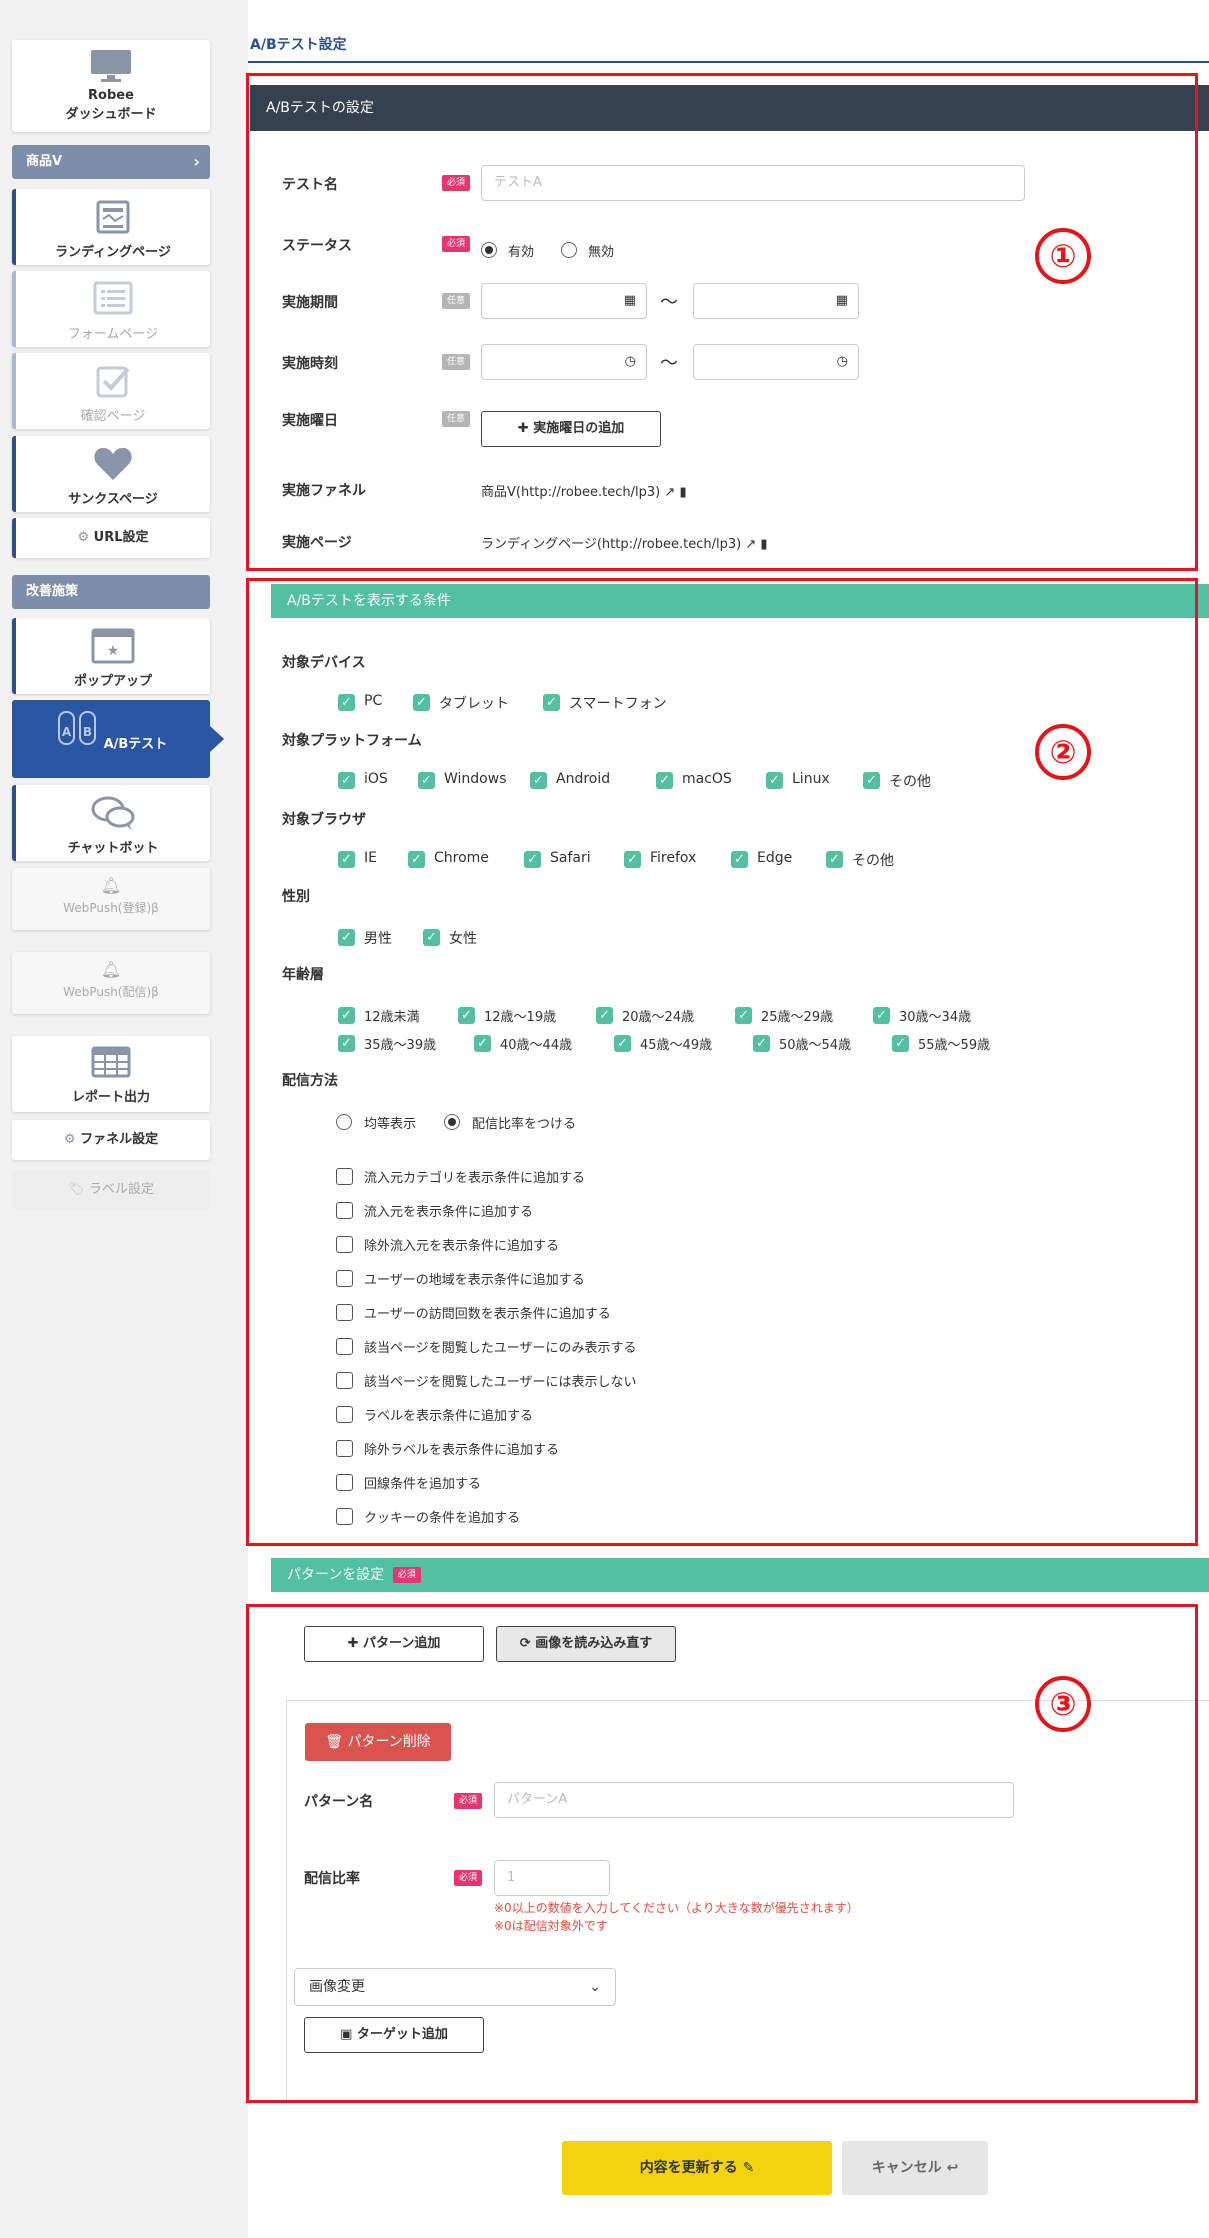  Describe the element at coordinates (112, 681) in the screenshot. I see `sidebar-item-label: ポップアップ` at that location.